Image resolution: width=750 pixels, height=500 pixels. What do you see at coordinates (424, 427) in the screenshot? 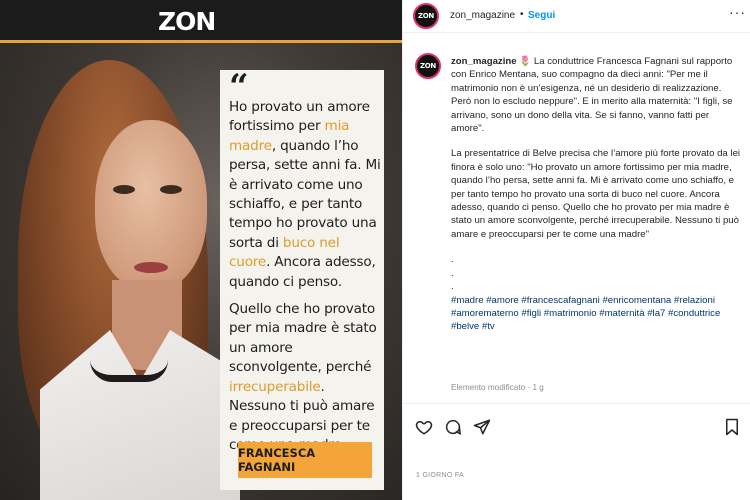
I see `heart-icon` at bounding box center [424, 427].